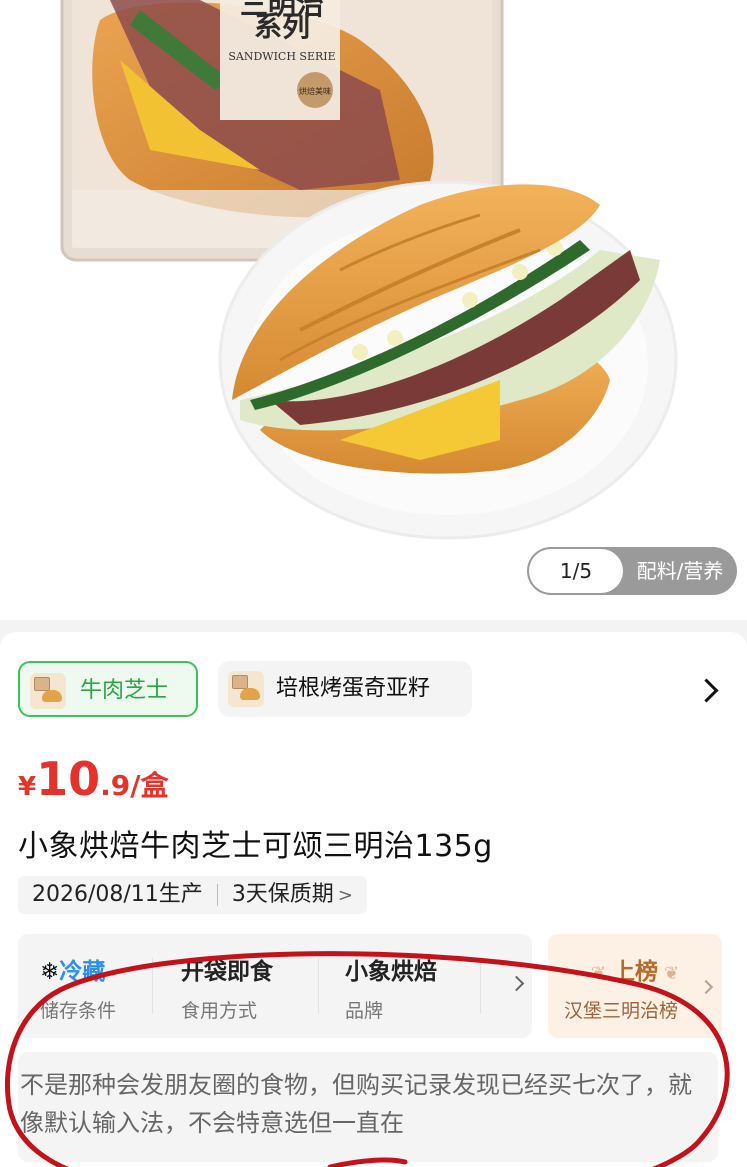  I want to click on gallery-pager: 1/5 配料/营养, so click(632, 571).